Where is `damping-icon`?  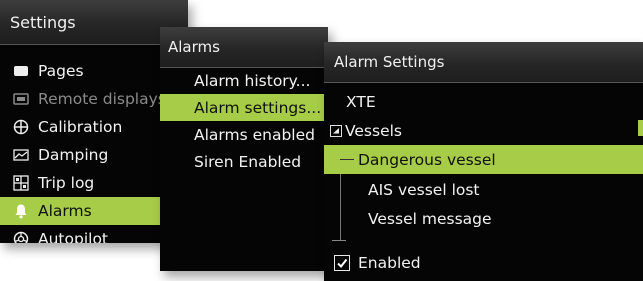
damping-icon is located at coordinates (21, 155).